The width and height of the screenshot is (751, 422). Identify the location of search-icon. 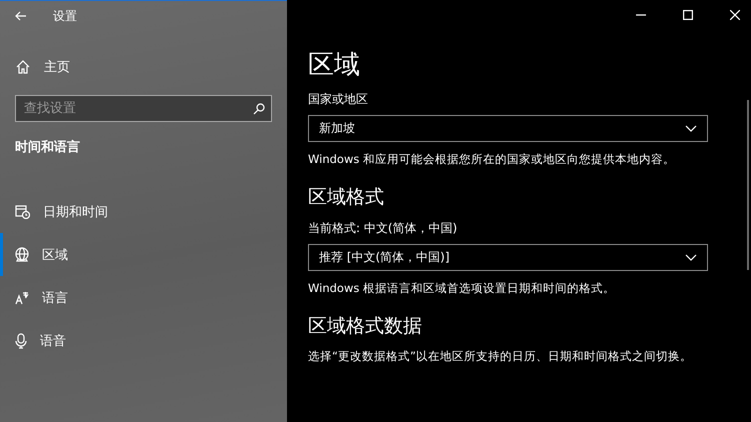
(259, 109).